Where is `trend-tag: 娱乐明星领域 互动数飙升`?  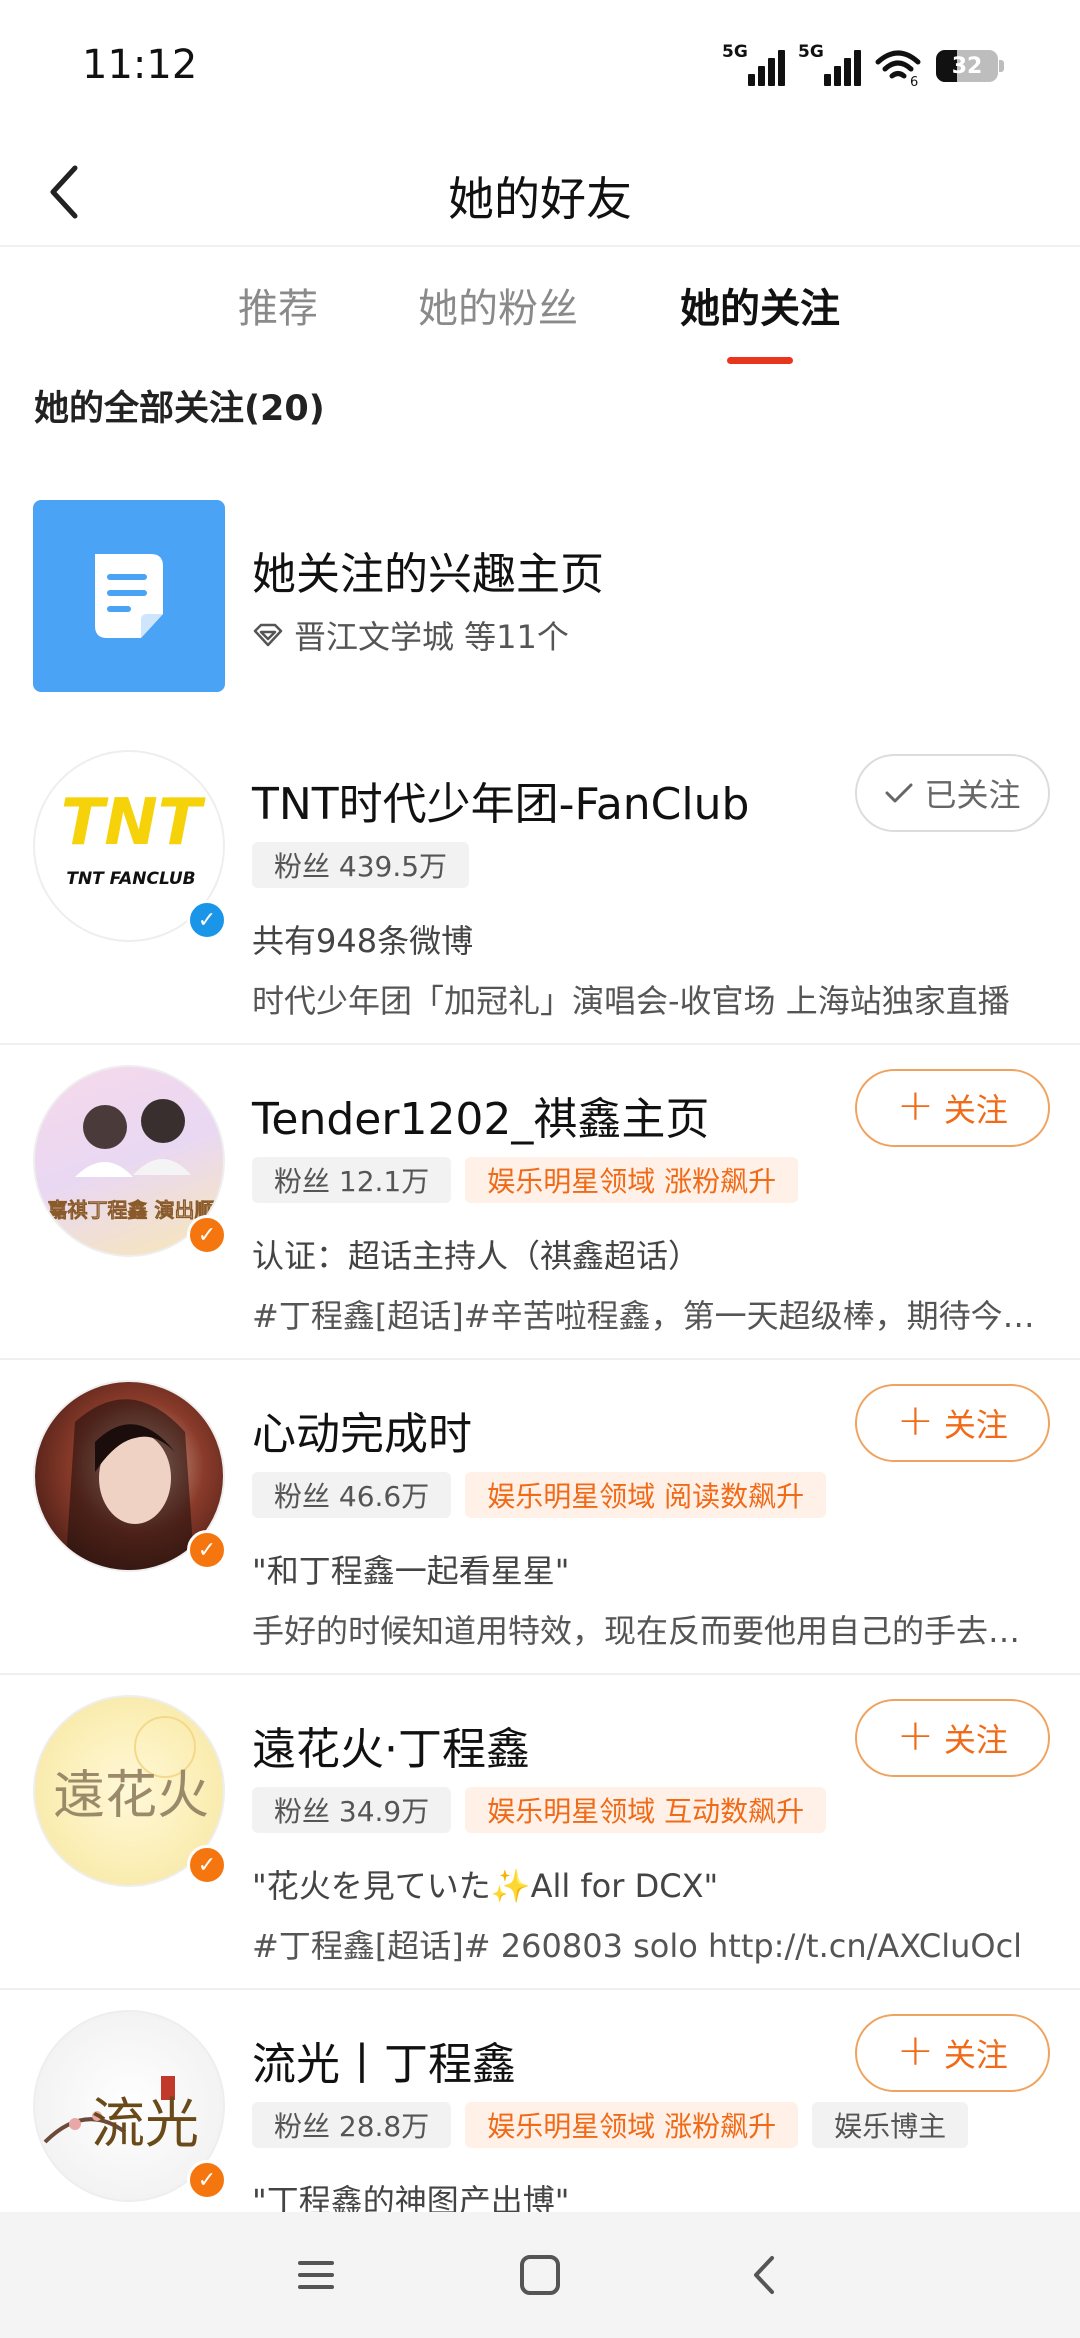
trend-tag: 娱乐明星领域 互动数飙升 is located at coordinates (646, 1810).